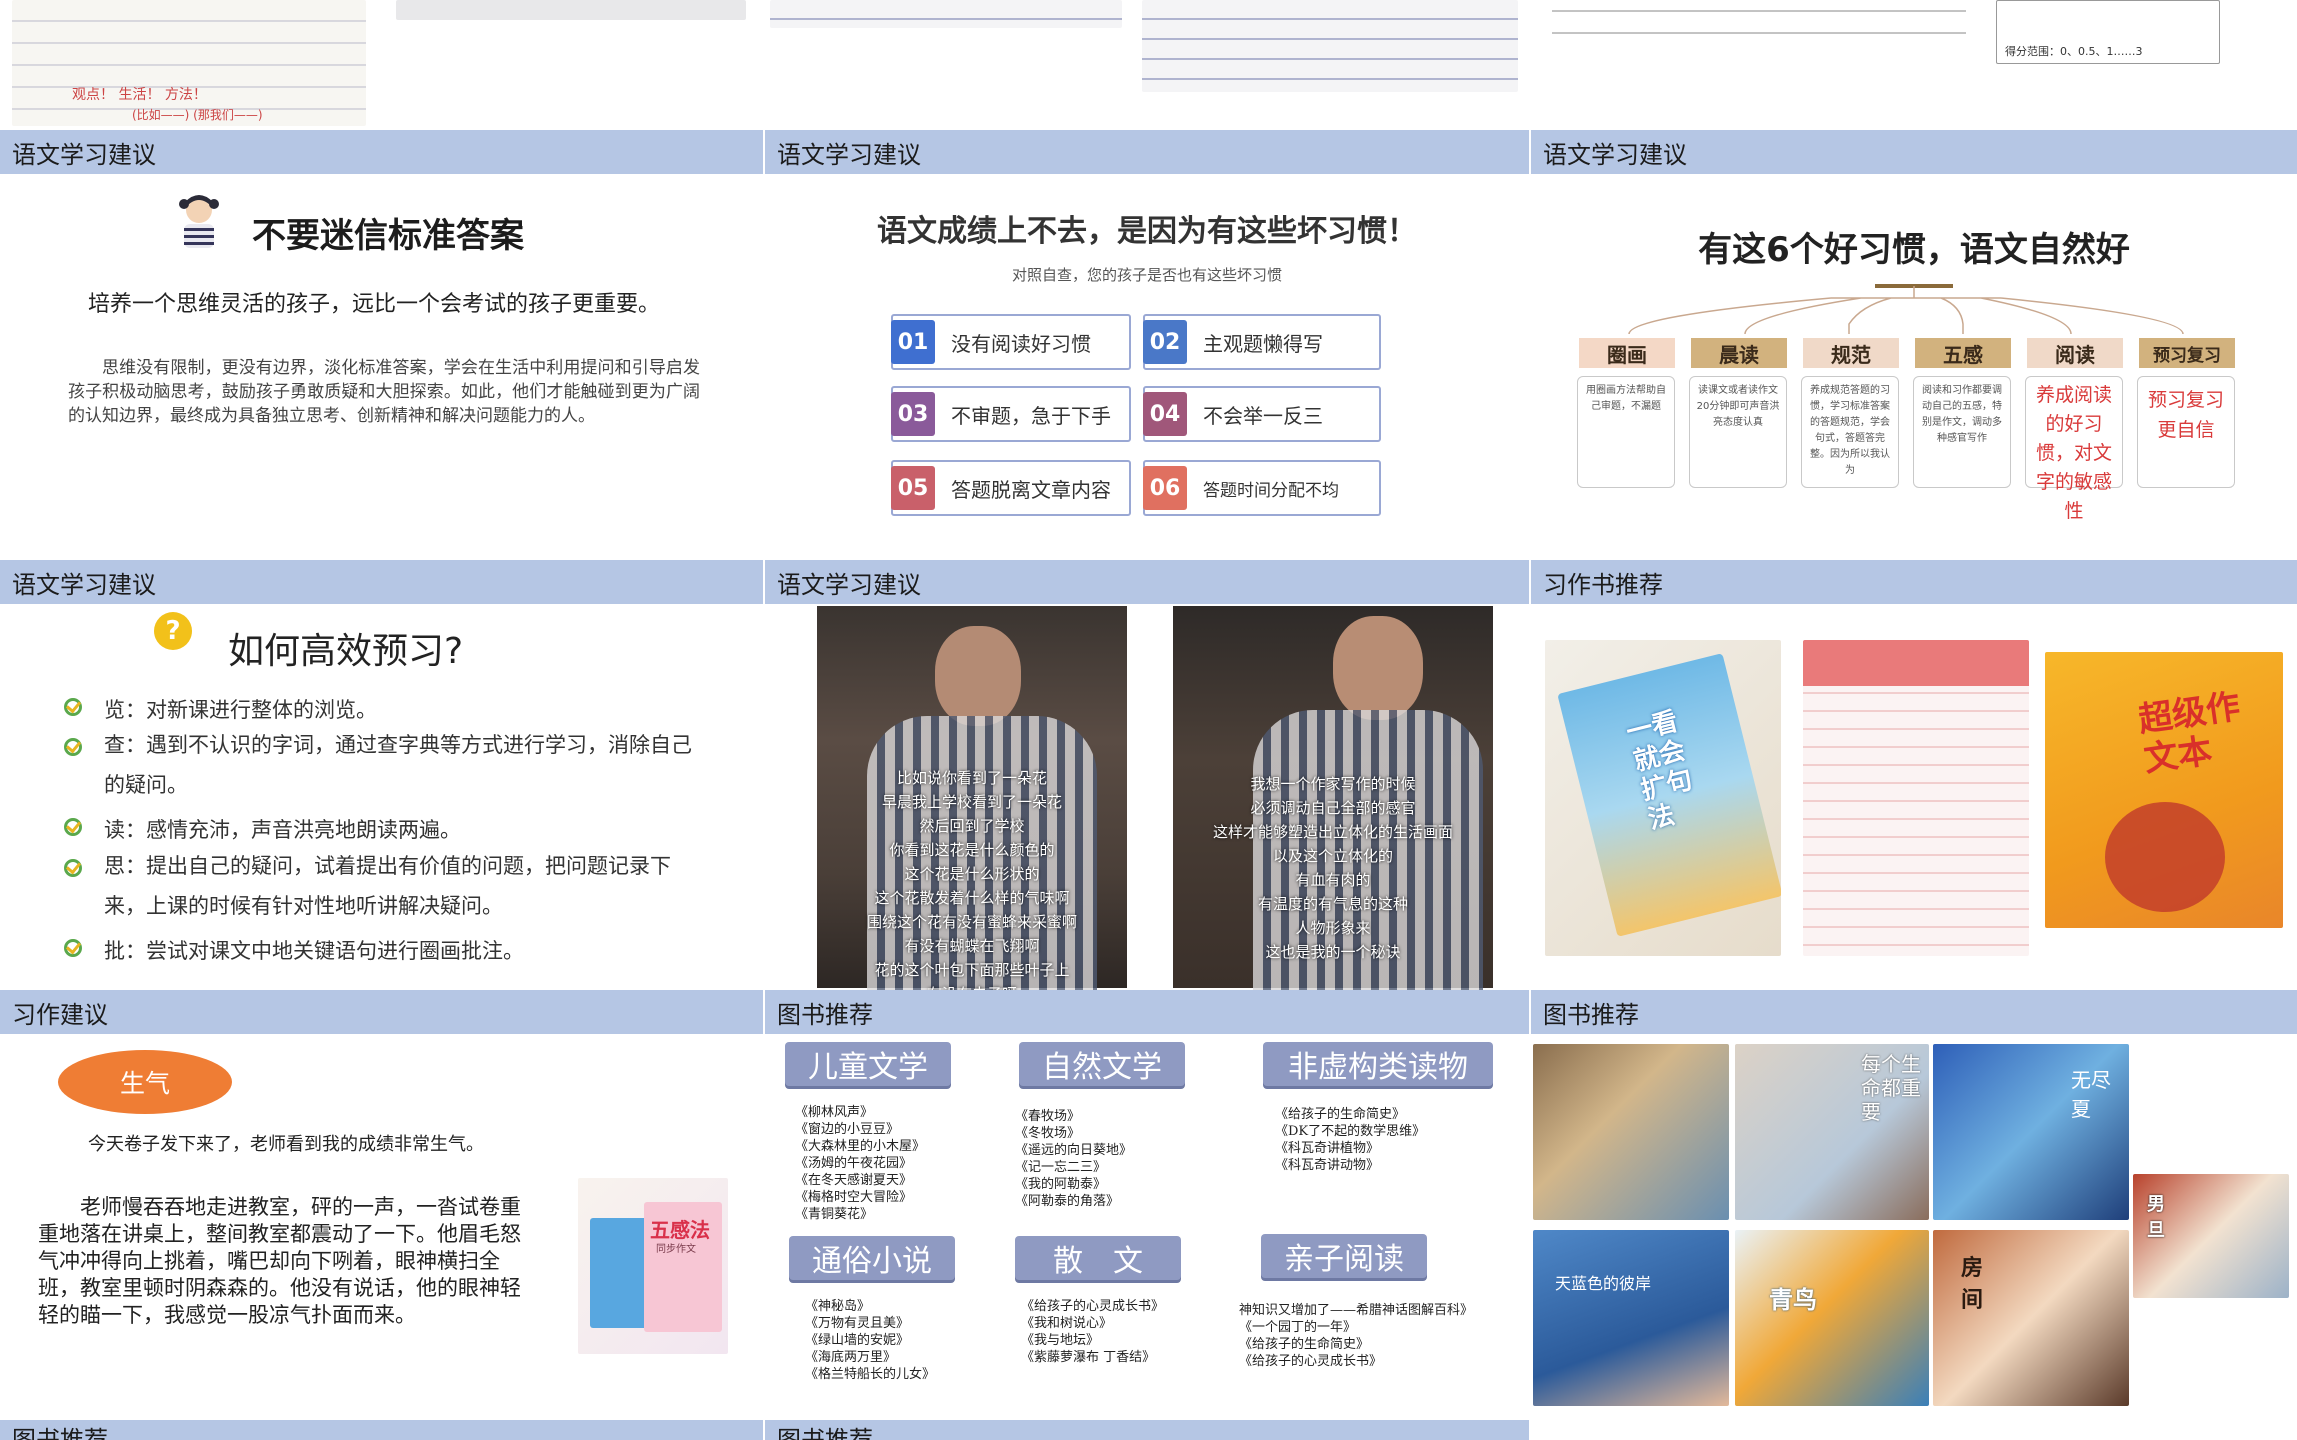 This screenshot has height=1440, width=2297. I want to click on subtitle-line: 围绕这个花有没有蜜蜂来采蜜啊, so click(971, 922).